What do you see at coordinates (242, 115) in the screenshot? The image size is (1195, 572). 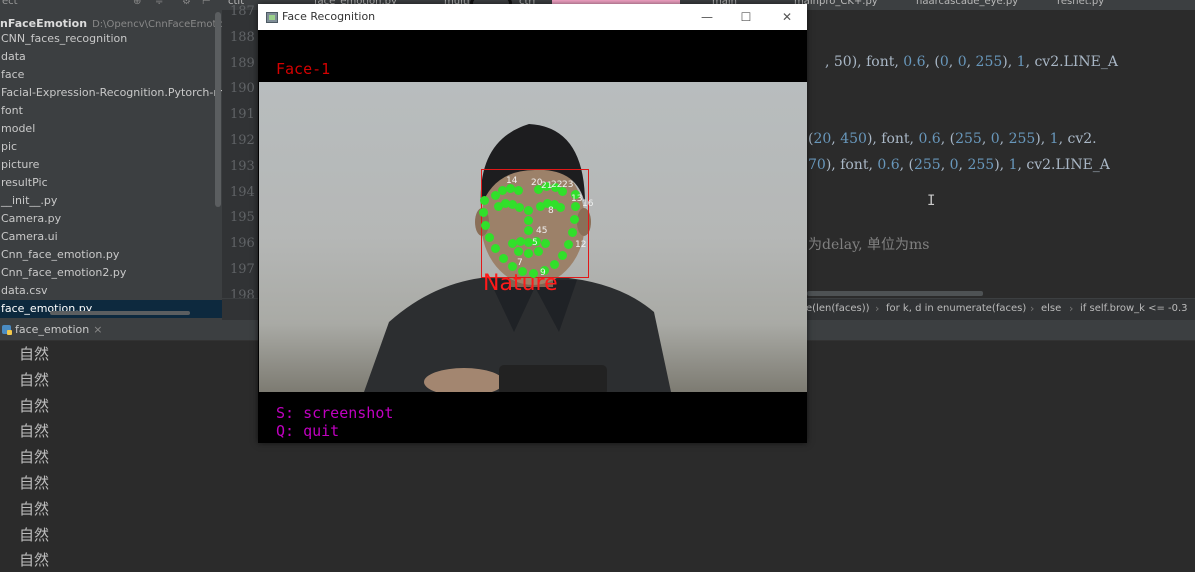 I see `line-number: 191` at bounding box center [242, 115].